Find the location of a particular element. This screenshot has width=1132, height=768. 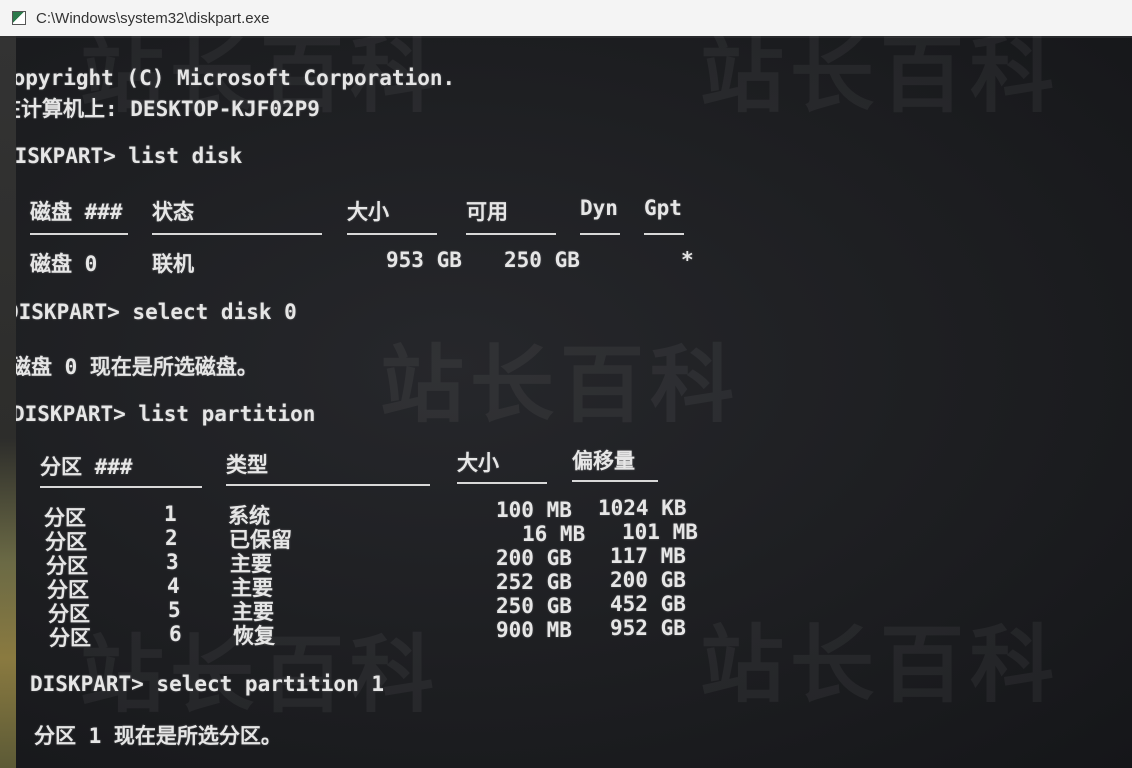

partition-row-num: 6 is located at coordinates (175, 634).